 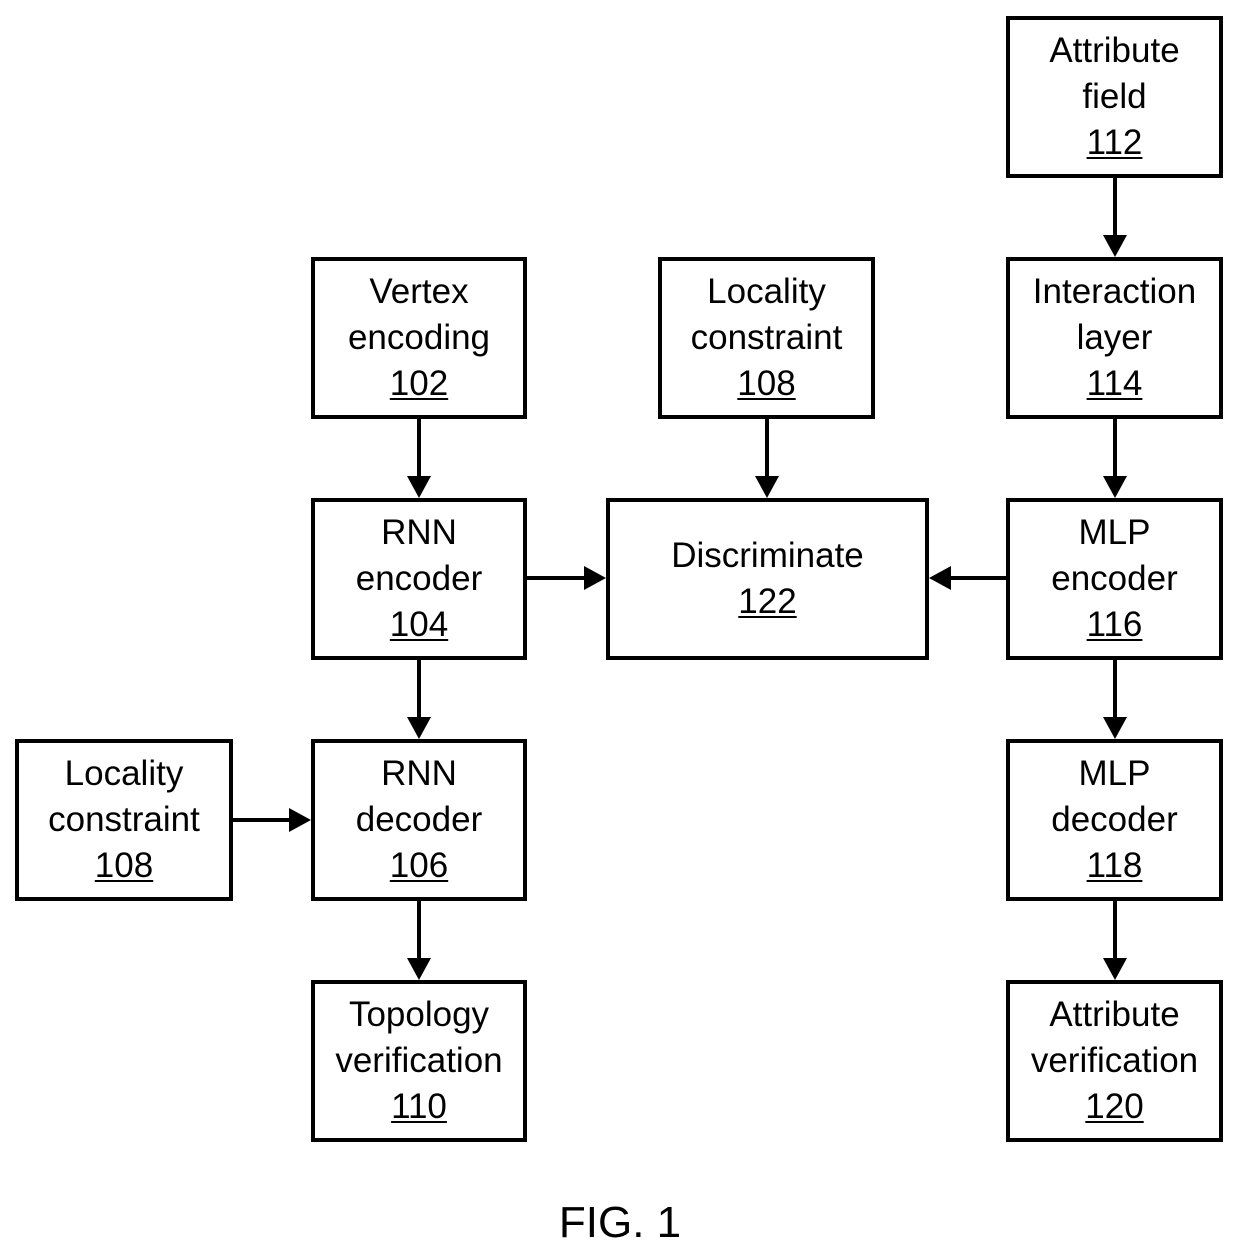 What do you see at coordinates (419, 1106) in the screenshot?
I see `block-ref-number: 110` at bounding box center [419, 1106].